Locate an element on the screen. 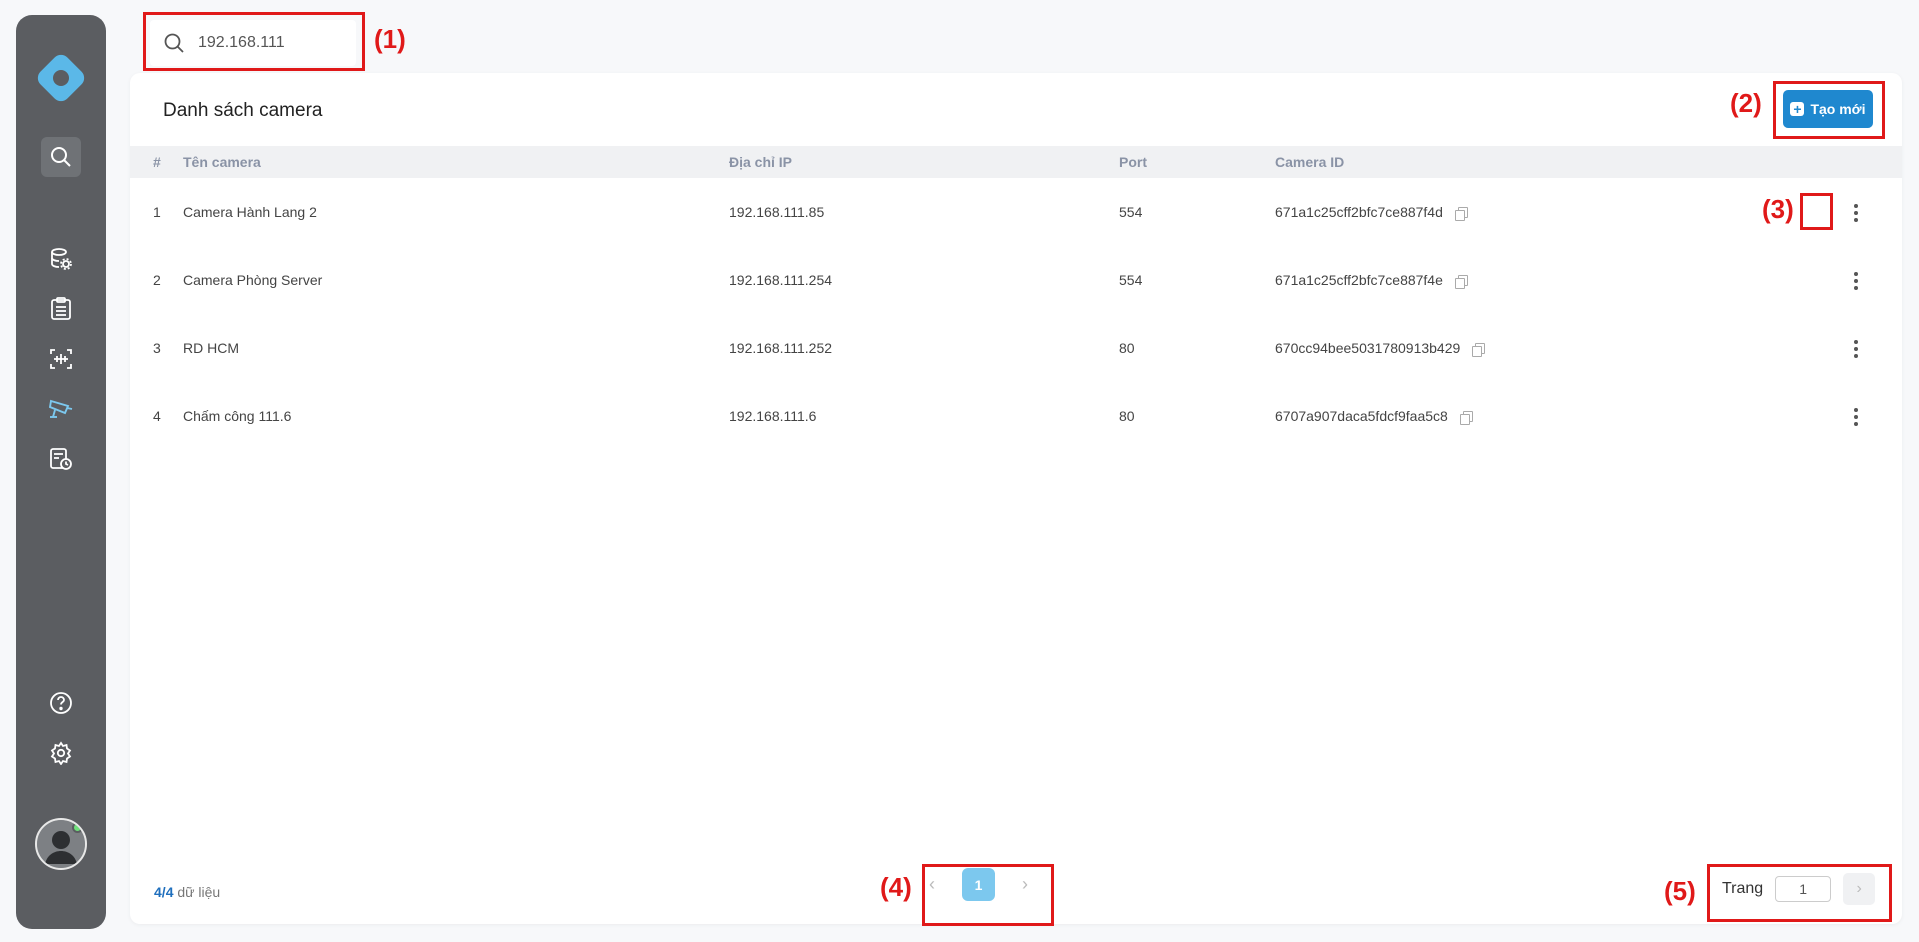 Image resolution: width=1919 pixels, height=942 pixels. header-index: # is located at coordinates (157, 162).